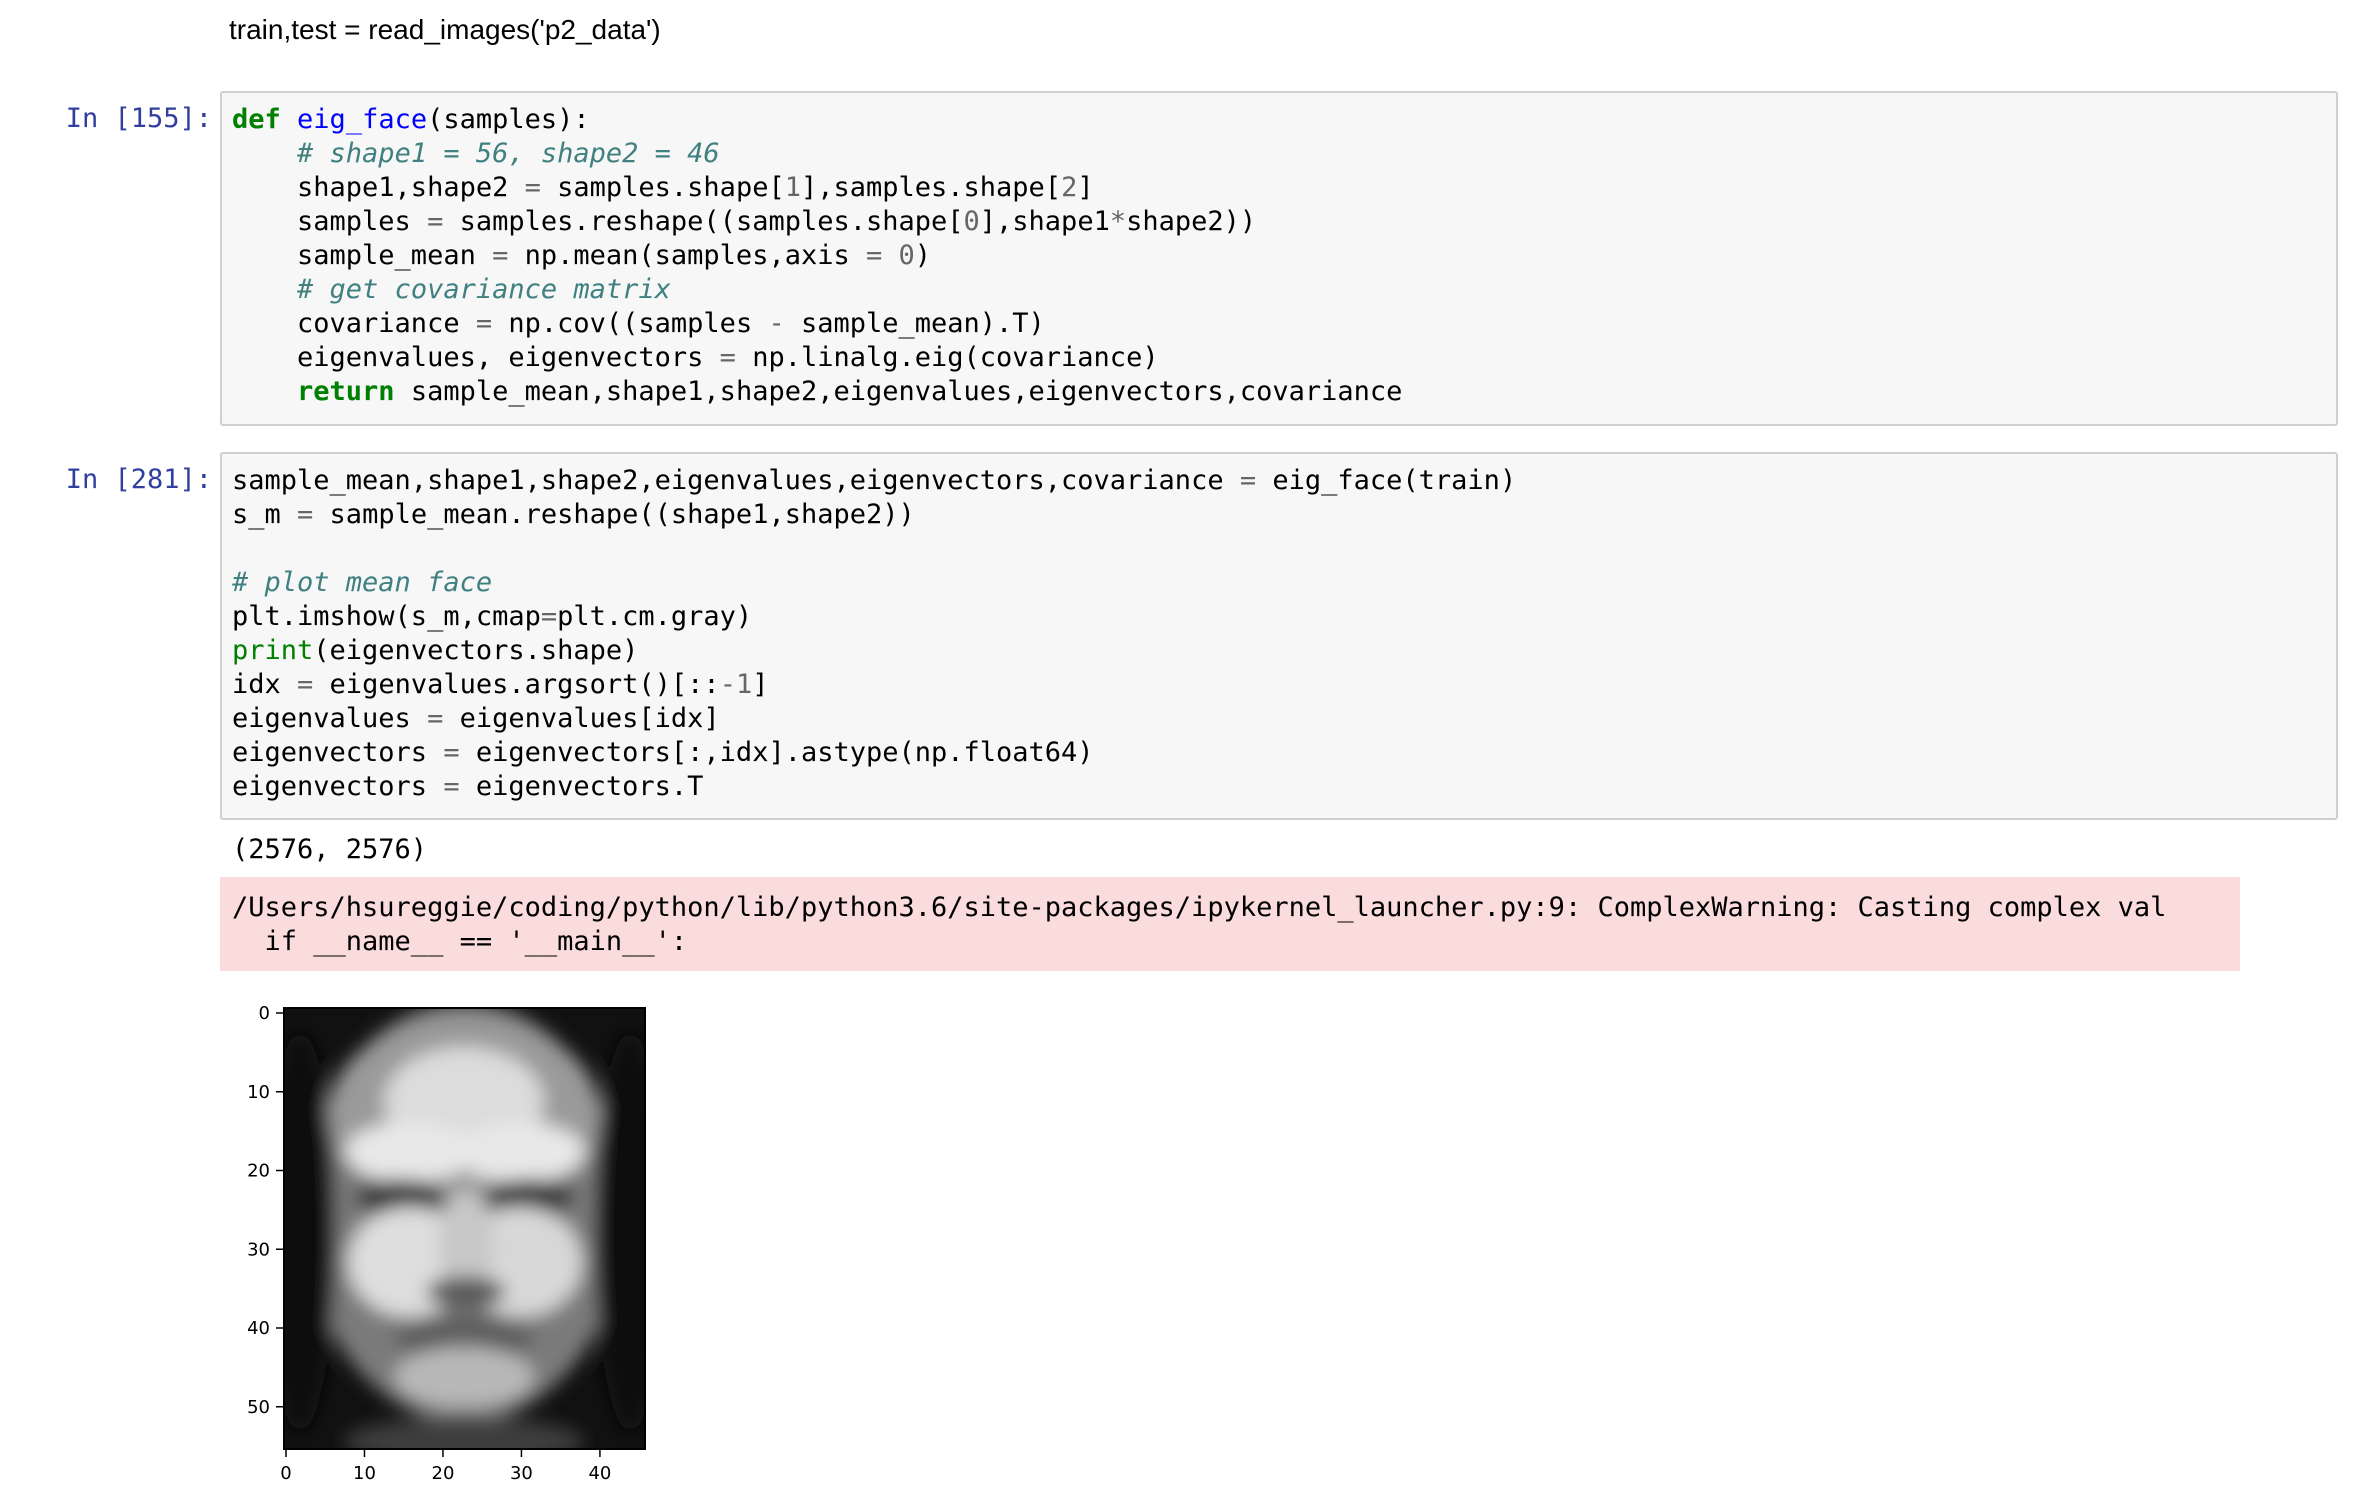 The height and width of the screenshot is (1512, 2378). What do you see at coordinates (703, 221) in the screenshot?
I see `code-token: samples.reshape((samples.shape[` at bounding box center [703, 221].